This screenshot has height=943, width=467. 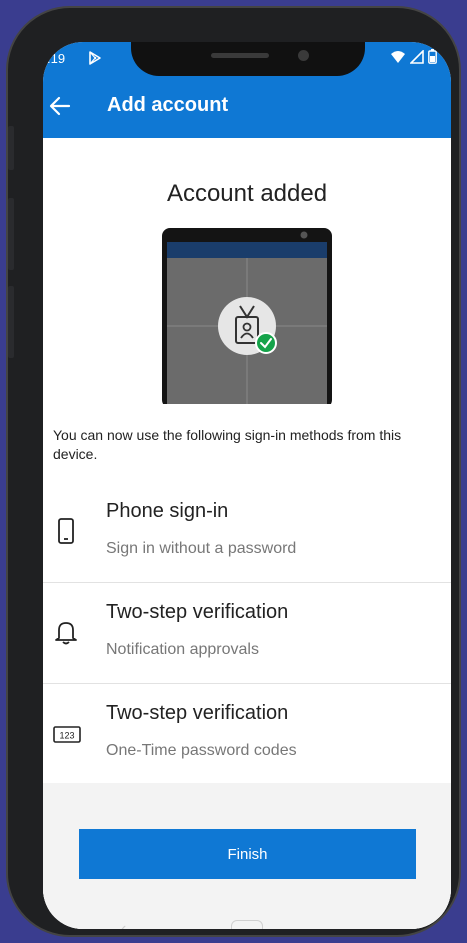 What do you see at coordinates (248, 59) in the screenshot?
I see `camera-notch` at bounding box center [248, 59].